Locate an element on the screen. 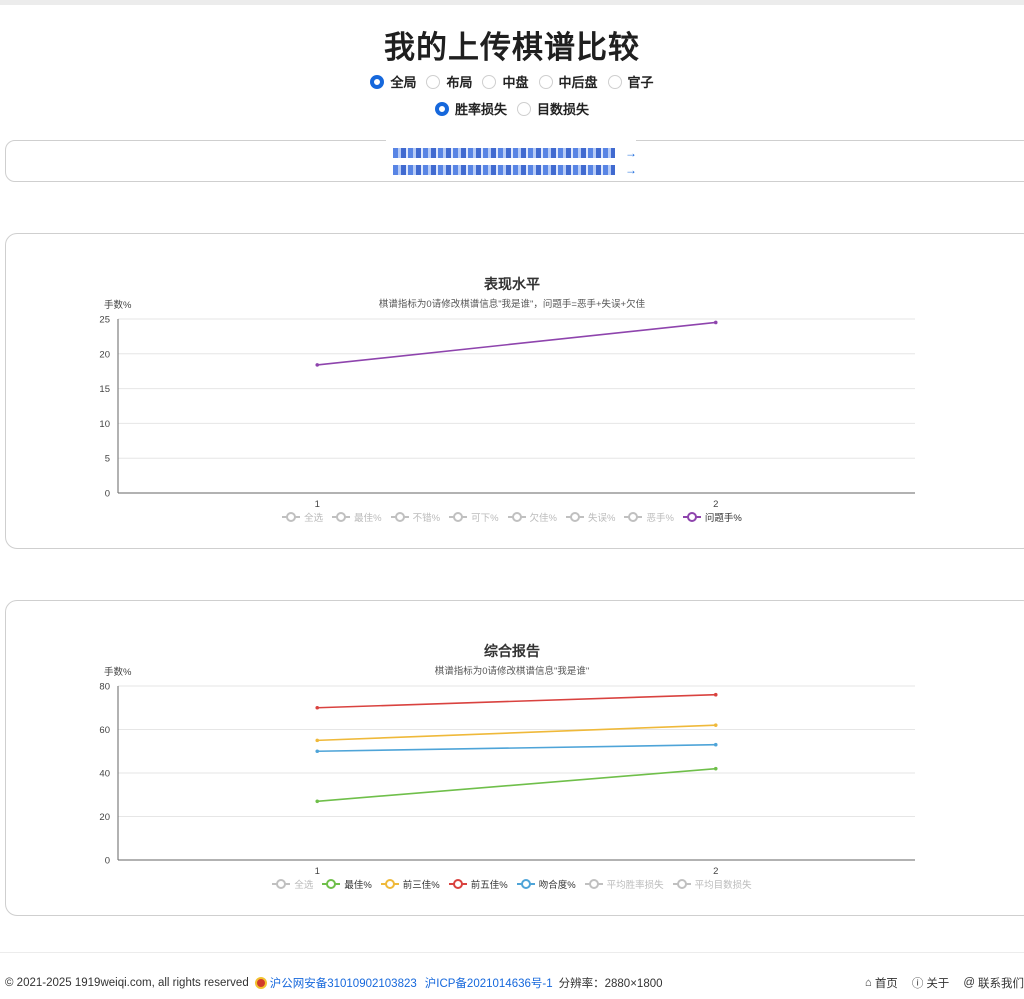 The height and width of the screenshot is (999, 1024). performance-legend: 全选 最佳% 不错% 可下% 欠佳% 失误% 恶手% 问题手% is located at coordinates (512, 517).